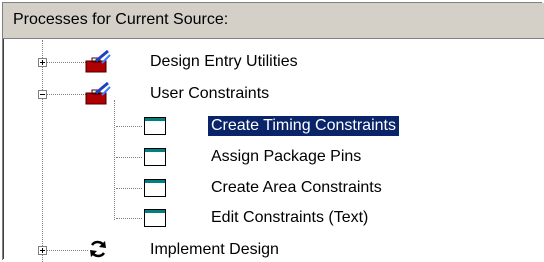 The height and width of the screenshot is (262, 544). Describe the element at coordinates (98, 249) in the screenshot. I see `refresh-icon` at that location.